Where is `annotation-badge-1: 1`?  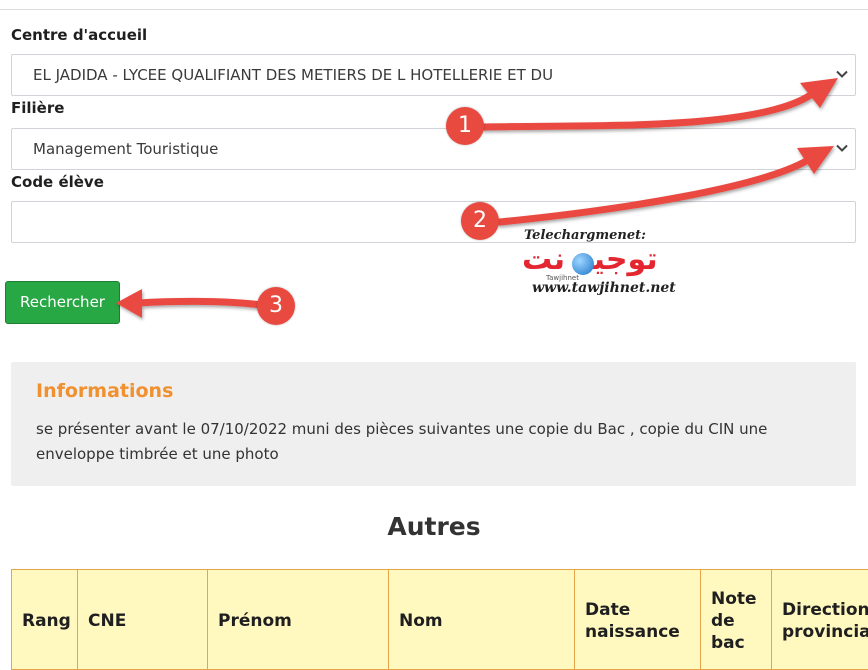
annotation-badge-1: 1 is located at coordinates (465, 126).